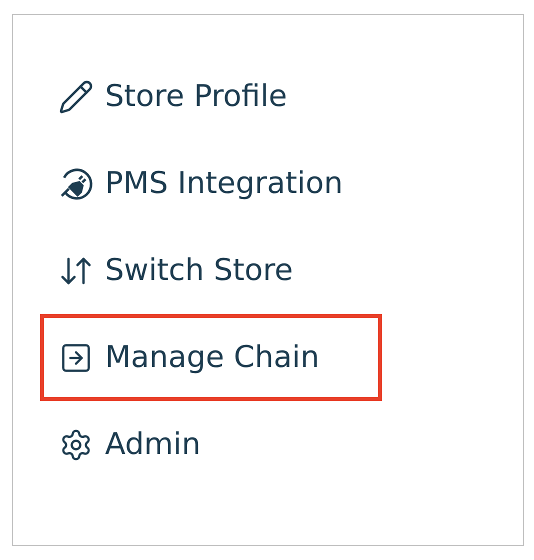 The height and width of the screenshot is (560, 534). Describe the element at coordinates (128, 444) in the screenshot. I see `menu-item: Admin` at that location.